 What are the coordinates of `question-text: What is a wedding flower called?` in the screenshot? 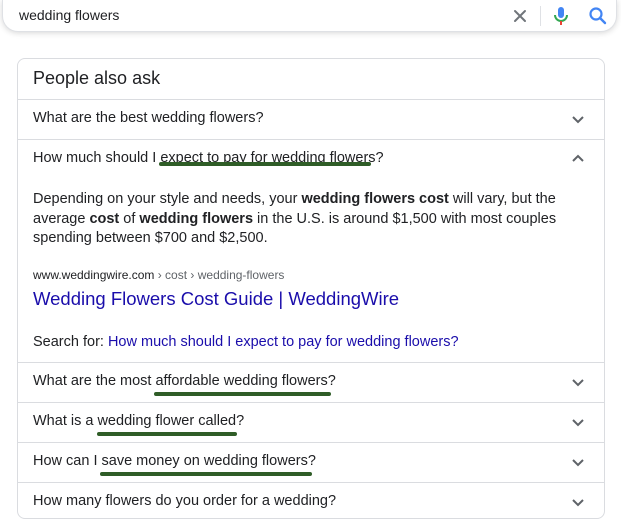 It's located at (139, 421).